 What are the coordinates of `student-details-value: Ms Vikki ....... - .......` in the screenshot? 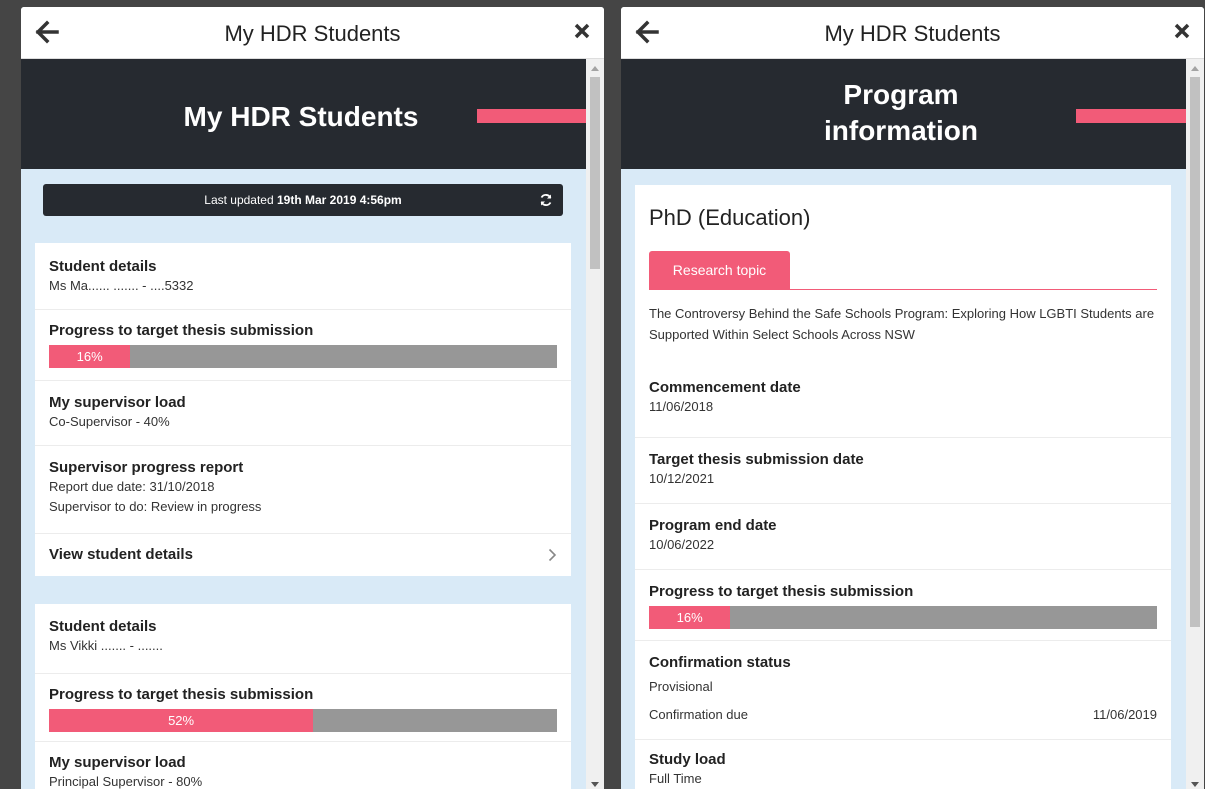 It's located at (106, 645).